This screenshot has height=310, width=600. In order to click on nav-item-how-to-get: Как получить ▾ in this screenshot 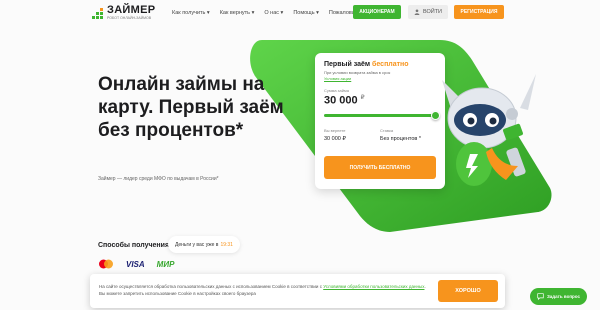, I will do `click(191, 13)`.